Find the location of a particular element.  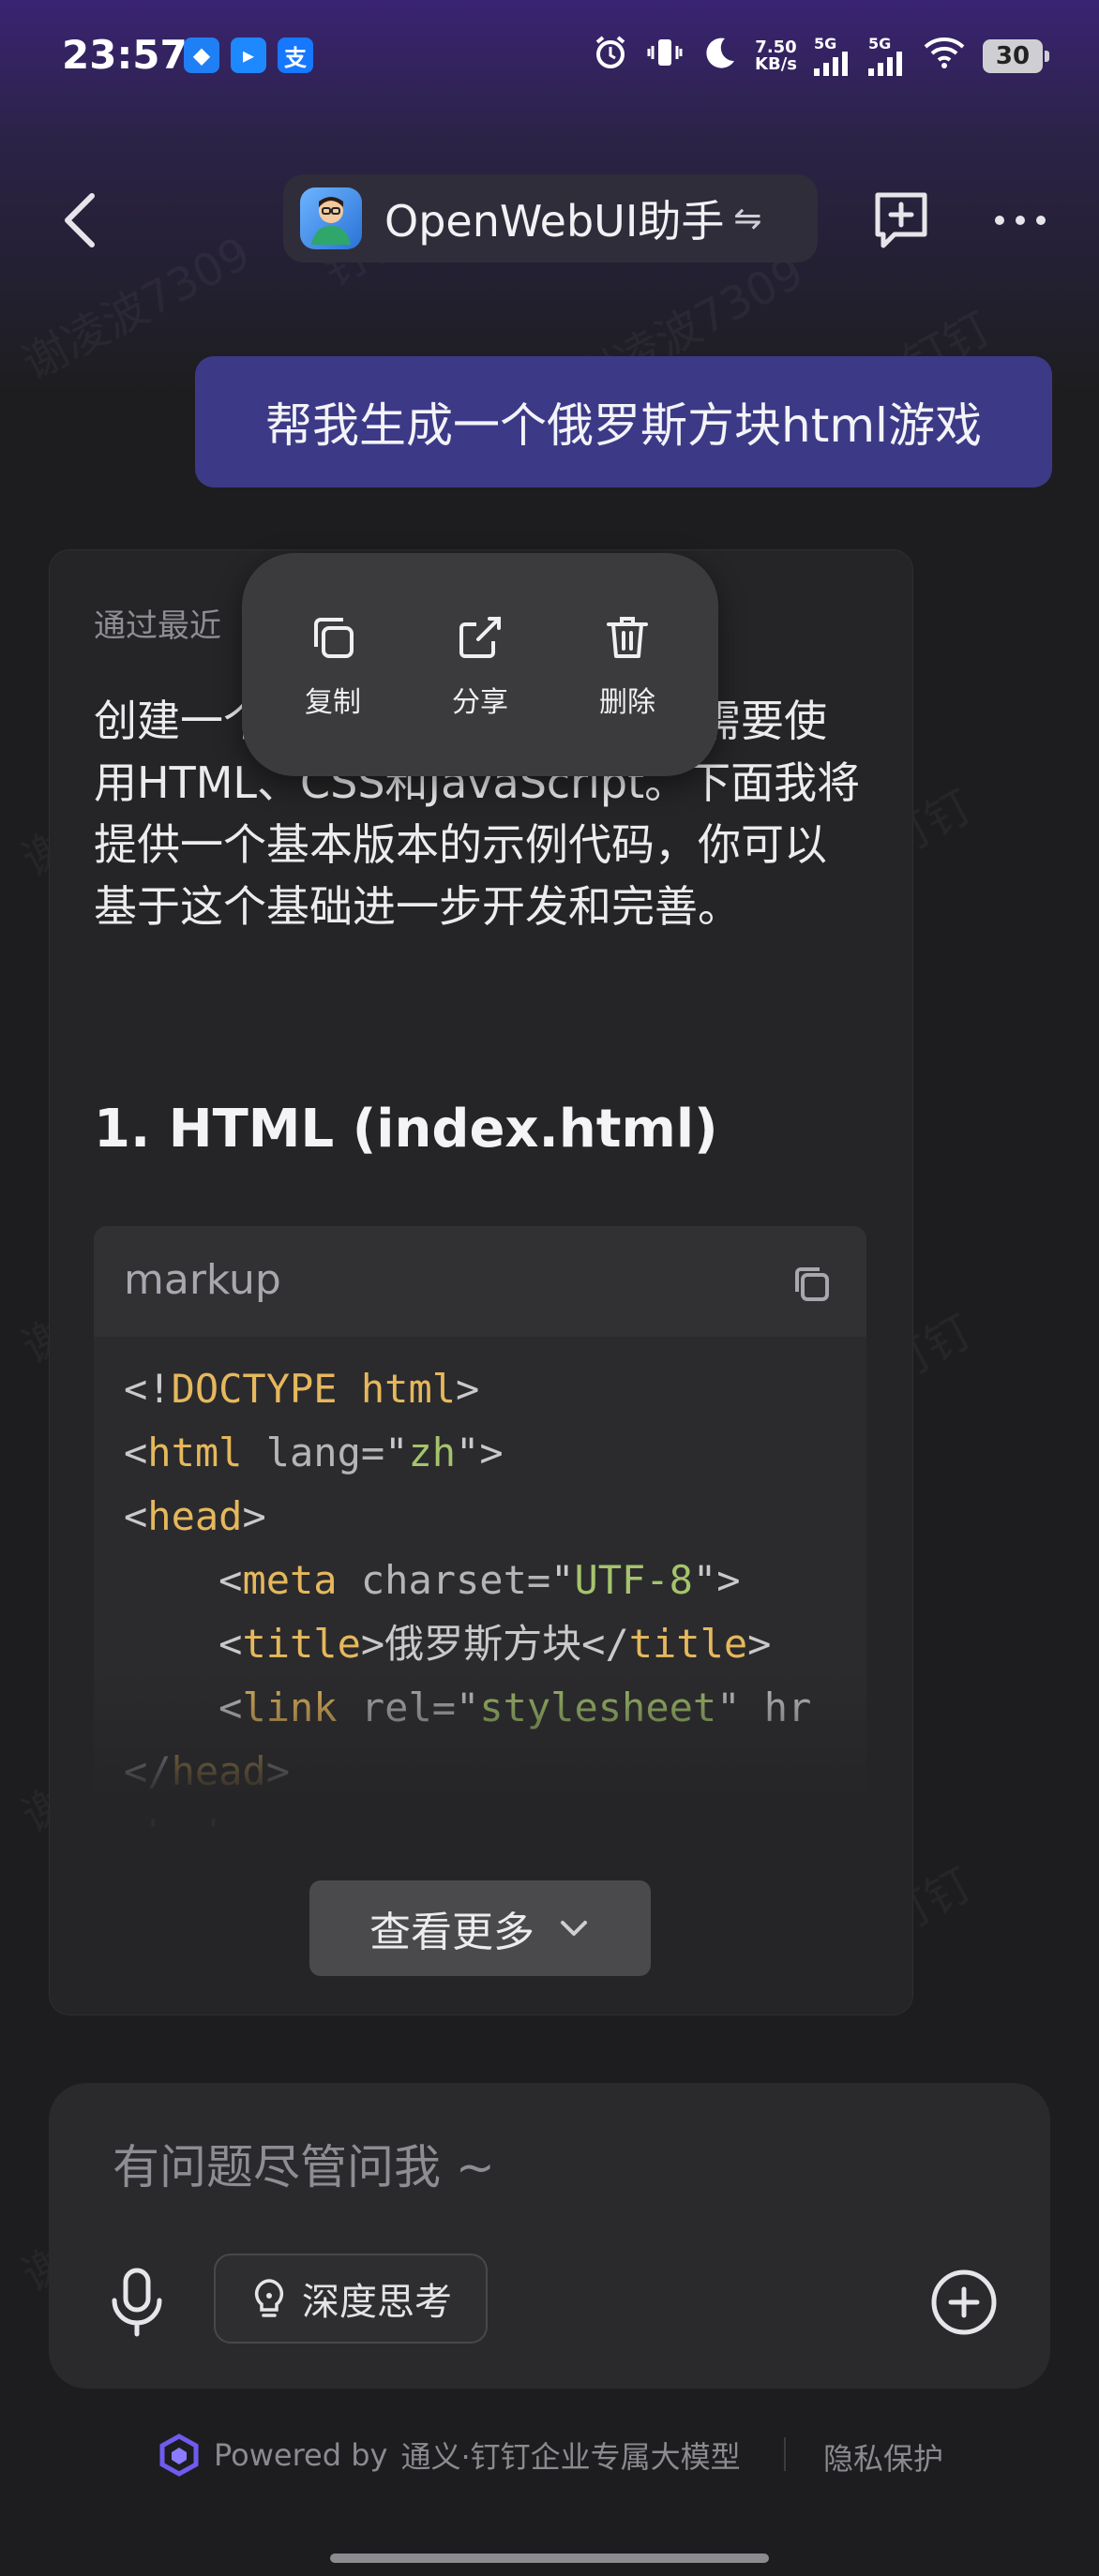

system-icons: 7.50 KB/s 5G 5G 30 is located at coordinates (820, 56).